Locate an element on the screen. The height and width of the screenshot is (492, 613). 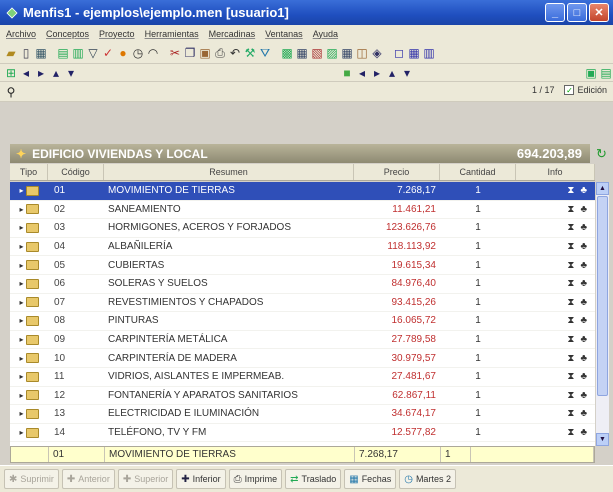
col-codigo: Código is located at coordinates (76, 172).